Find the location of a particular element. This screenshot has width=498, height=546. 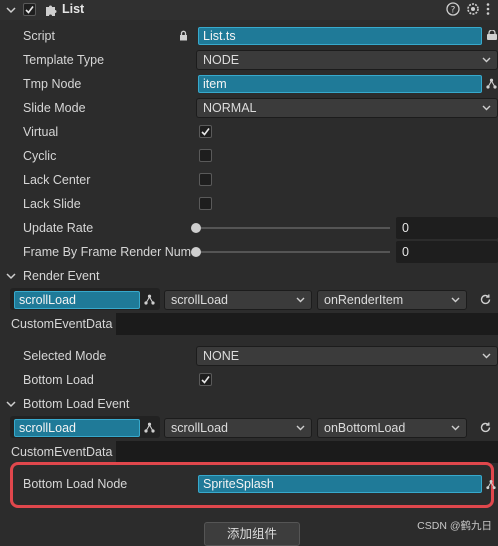

bottom-load-node-field: SpriteSplash is located at coordinates (340, 484).